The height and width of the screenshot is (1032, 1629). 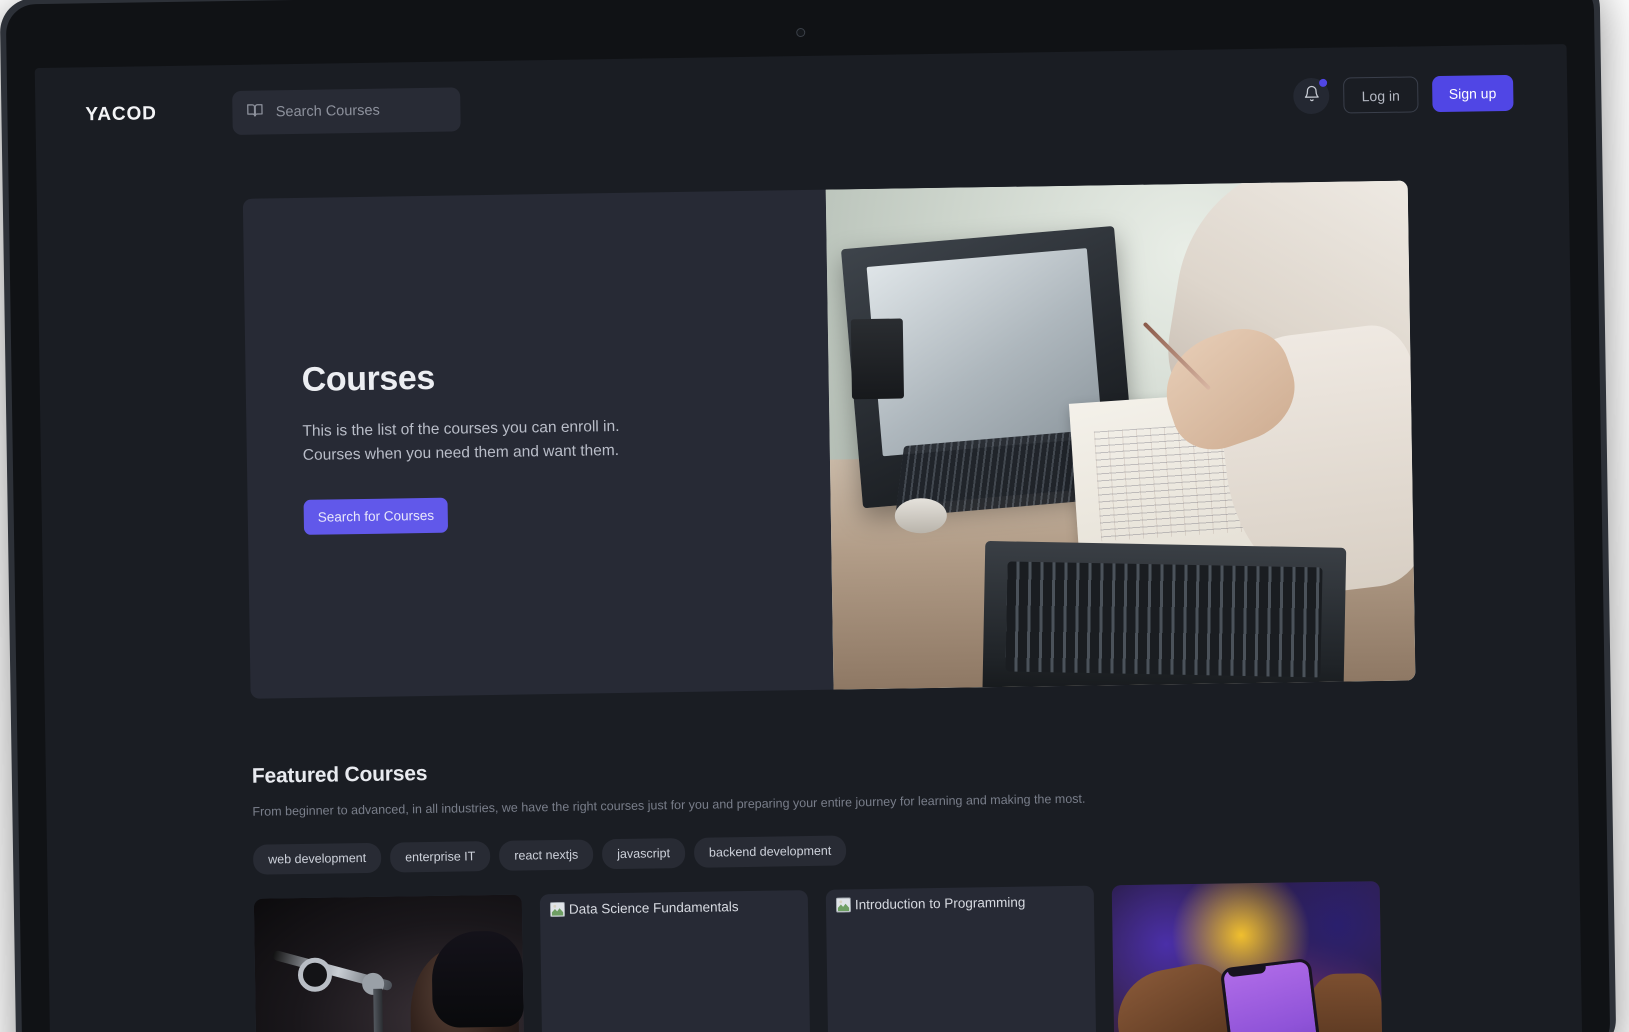 I want to click on search-courses-box, so click(x=347, y=111).